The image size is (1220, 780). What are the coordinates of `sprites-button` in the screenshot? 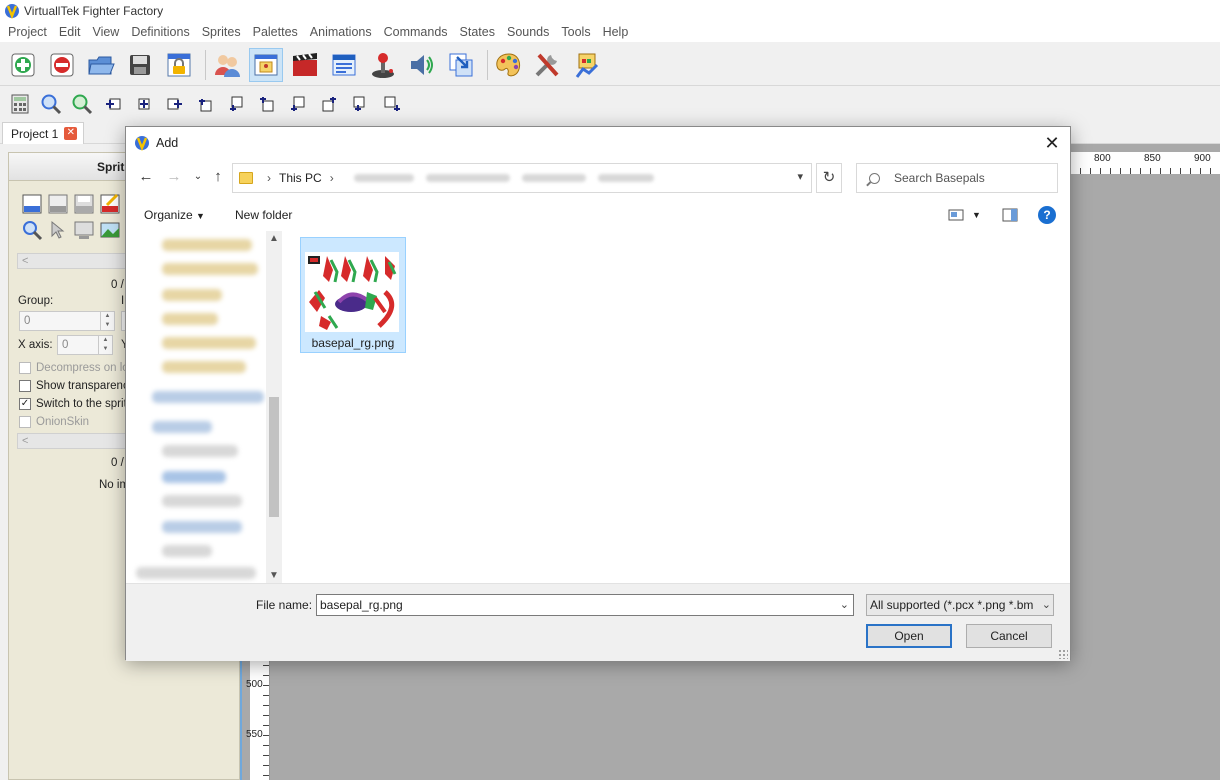 It's located at (266, 64).